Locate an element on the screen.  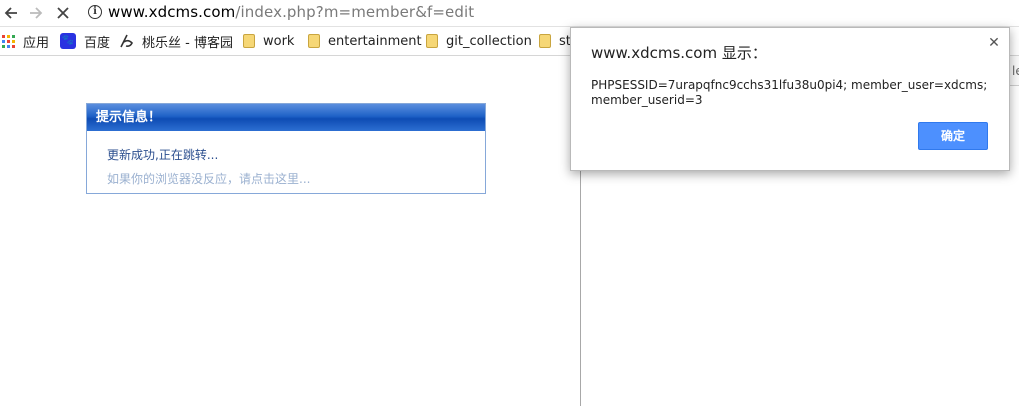
bookmark-cnblogs: 桃乐丝 - 博客园 is located at coordinates (175, 41).